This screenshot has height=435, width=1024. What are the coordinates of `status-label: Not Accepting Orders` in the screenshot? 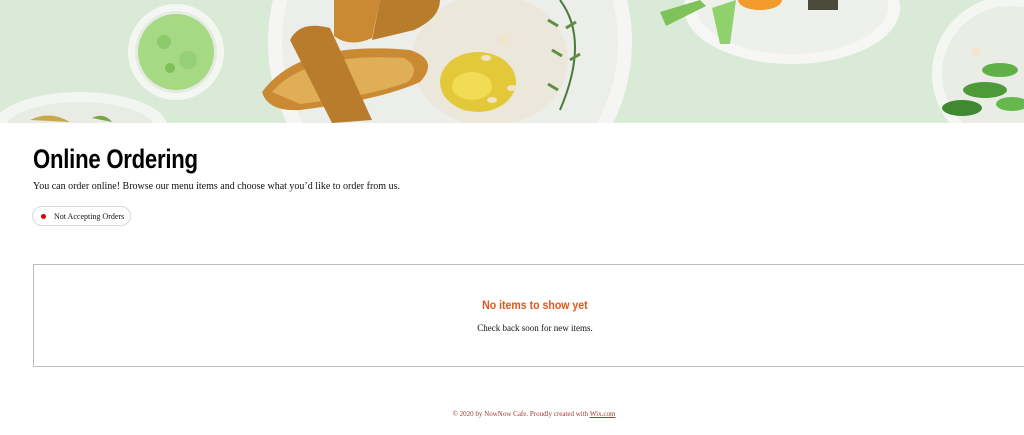 It's located at (89, 216).